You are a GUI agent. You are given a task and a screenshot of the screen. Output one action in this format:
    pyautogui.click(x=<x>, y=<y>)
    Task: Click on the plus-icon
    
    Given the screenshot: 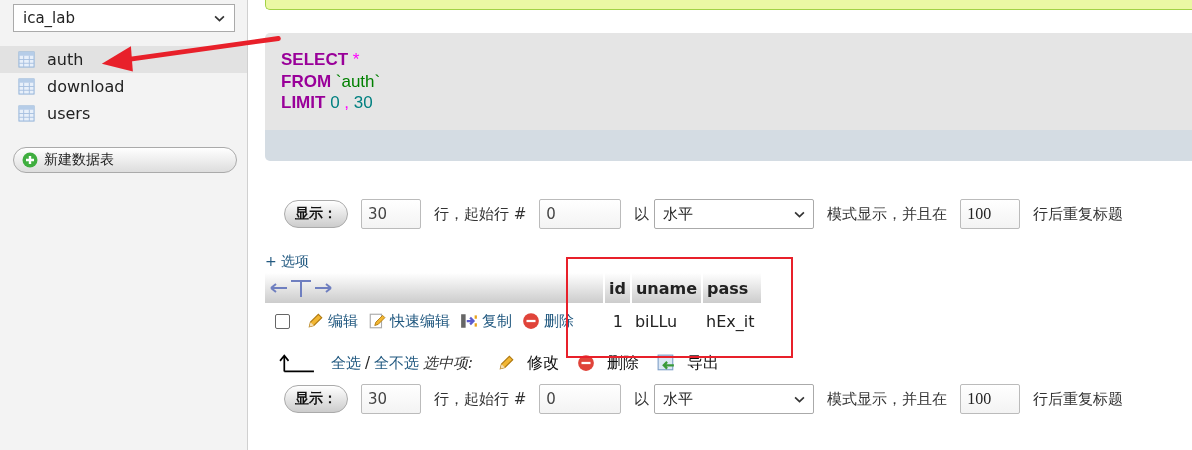 What is the action you would take?
    pyautogui.click(x=30, y=160)
    